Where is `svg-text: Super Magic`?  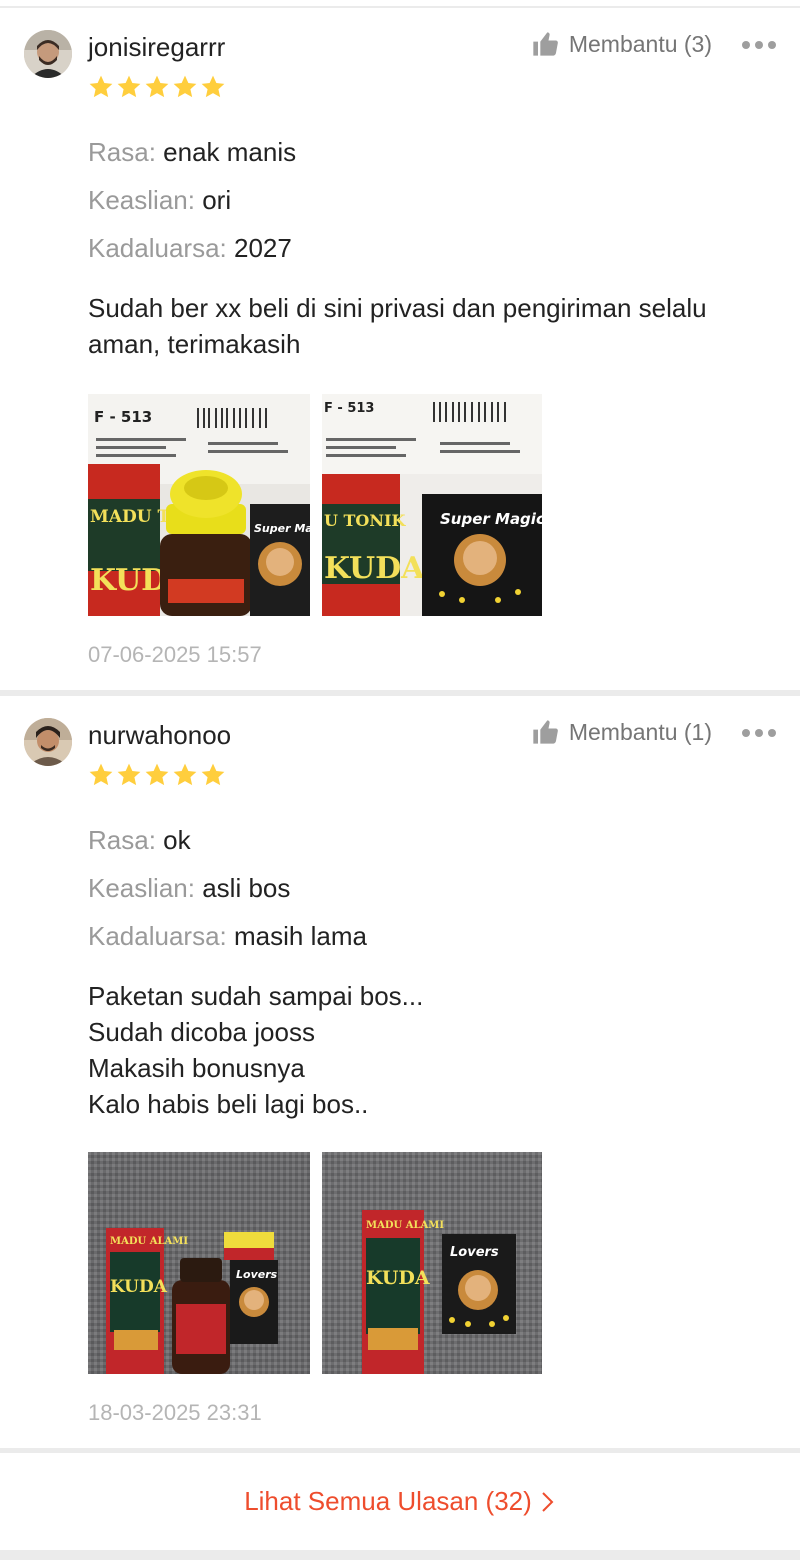
svg-text: Super Magic is located at coordinates (491, 519).